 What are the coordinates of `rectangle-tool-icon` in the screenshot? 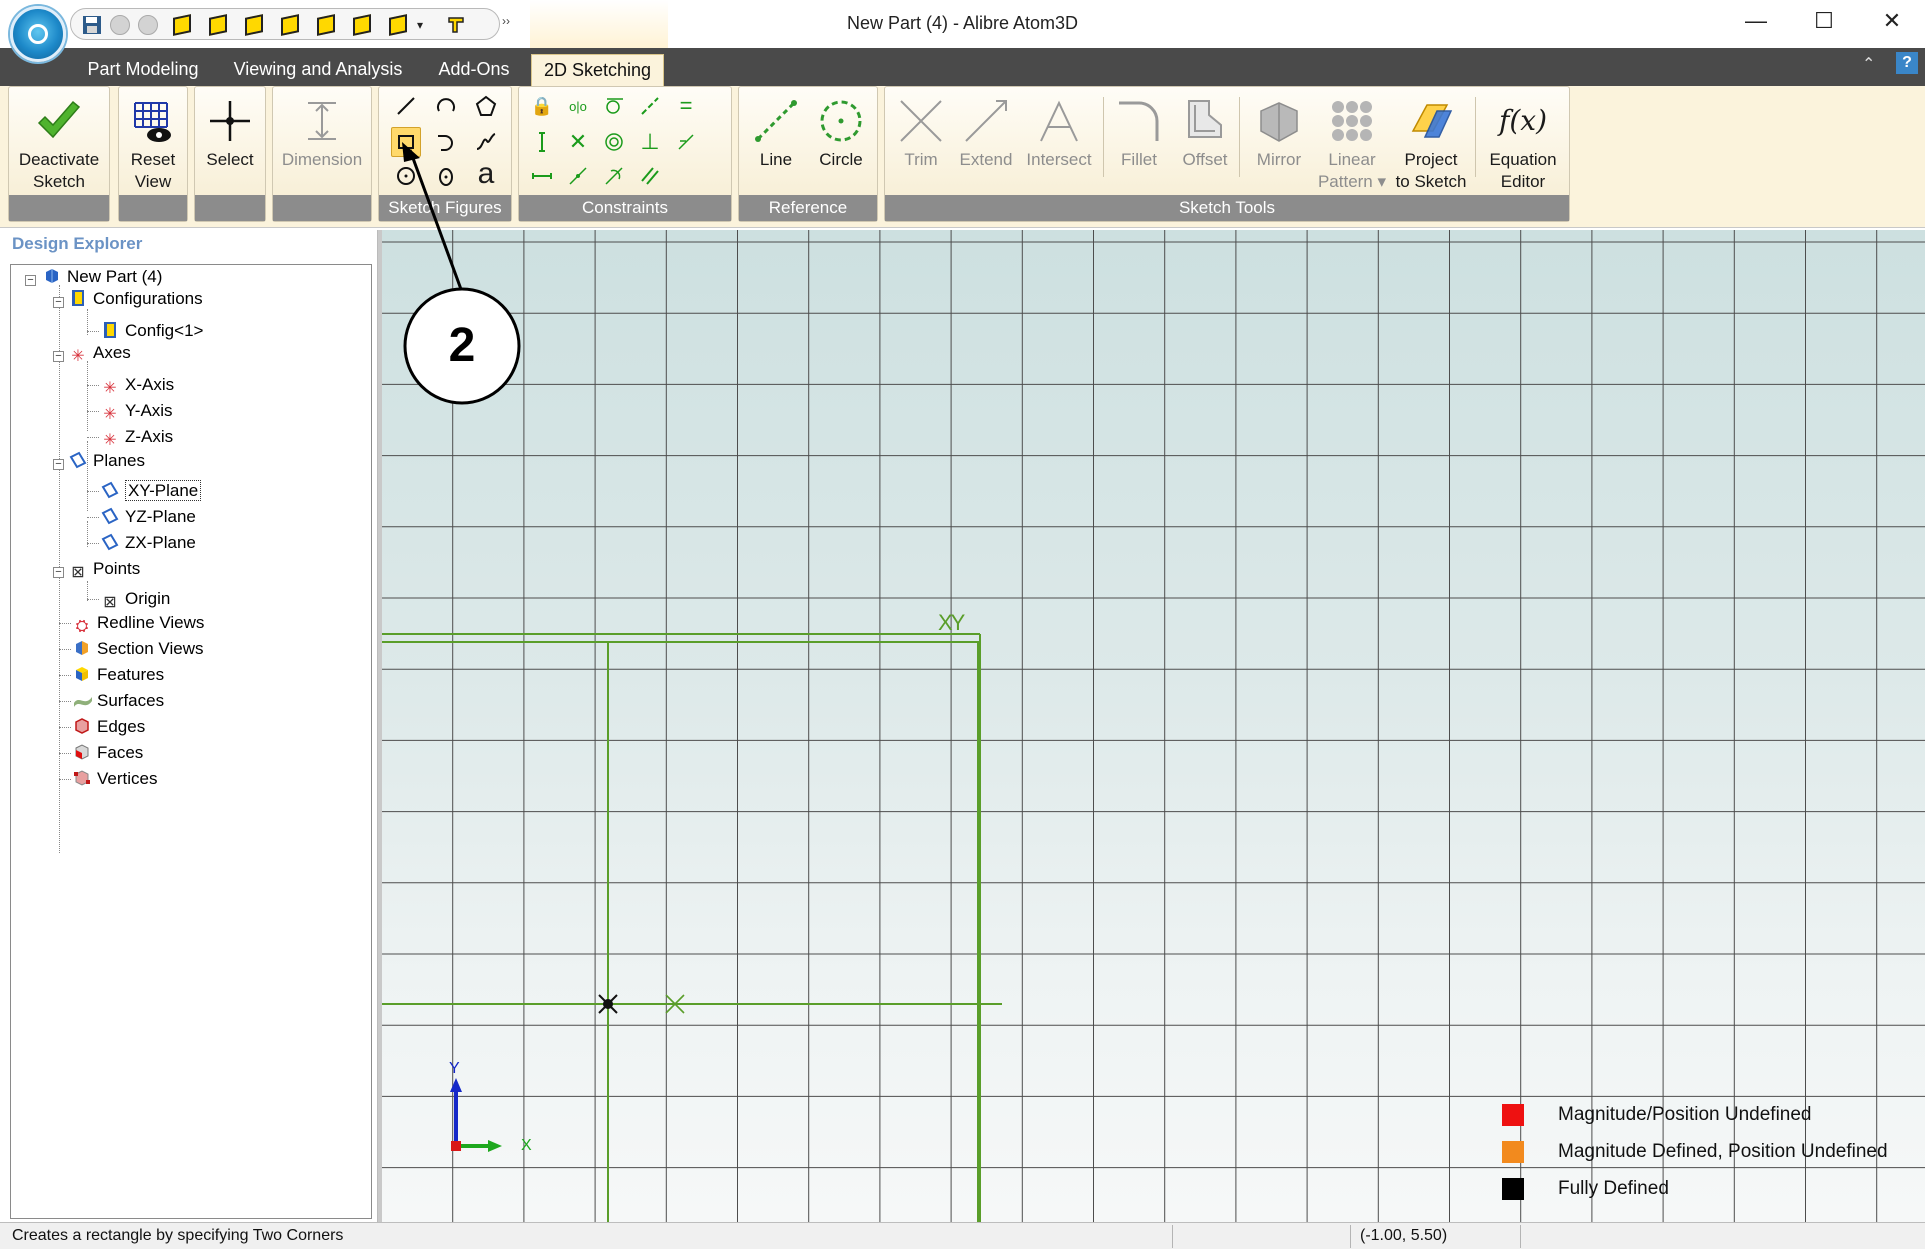 It's located at (406, 142).